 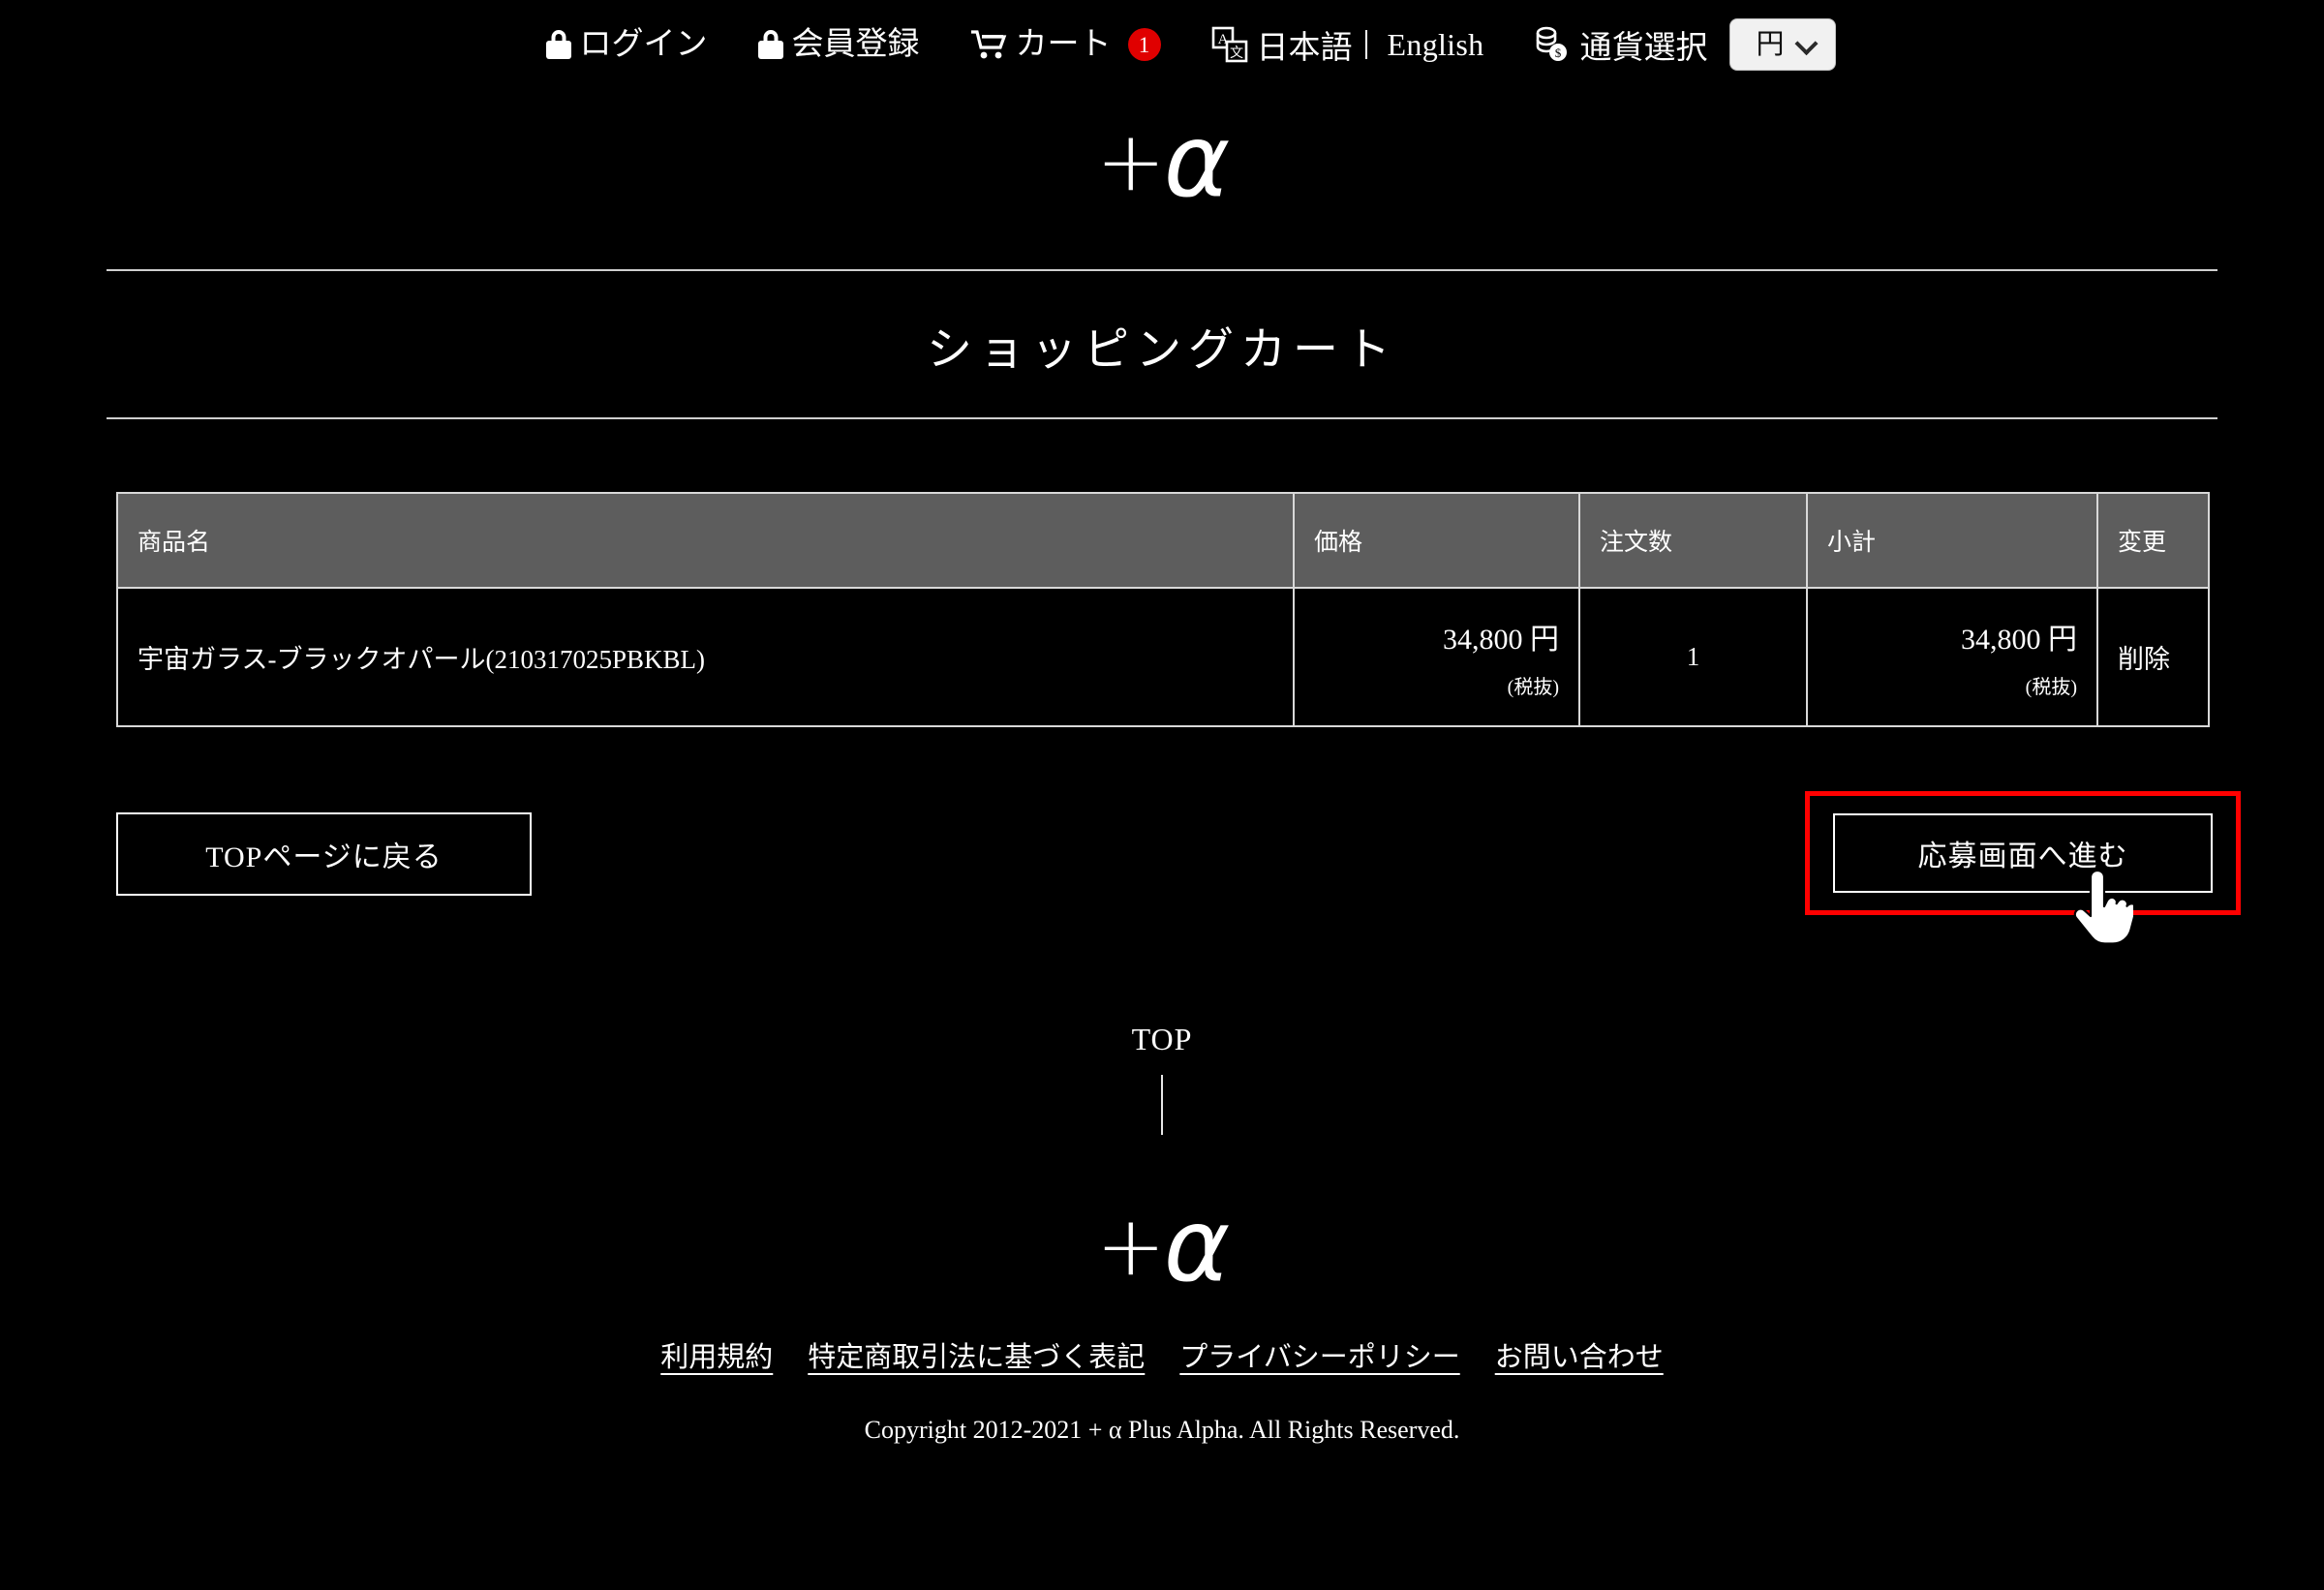 What do you see at coordinates (1783, 44) in the screenshot?
I see `currency-select: 円` at bounding box center [1783, 44].